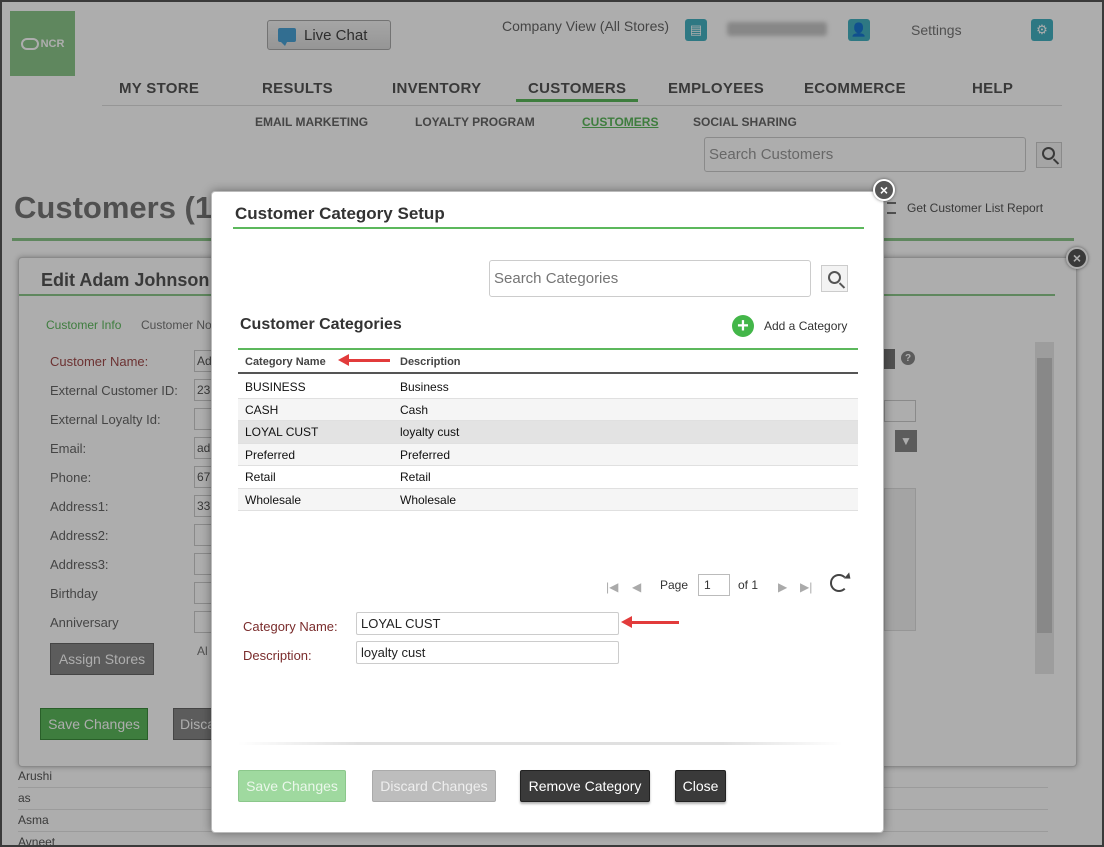  Describe the element at coordinates (884, 190) in the screenshot. I see `modal-close-icon: ×` at that location.